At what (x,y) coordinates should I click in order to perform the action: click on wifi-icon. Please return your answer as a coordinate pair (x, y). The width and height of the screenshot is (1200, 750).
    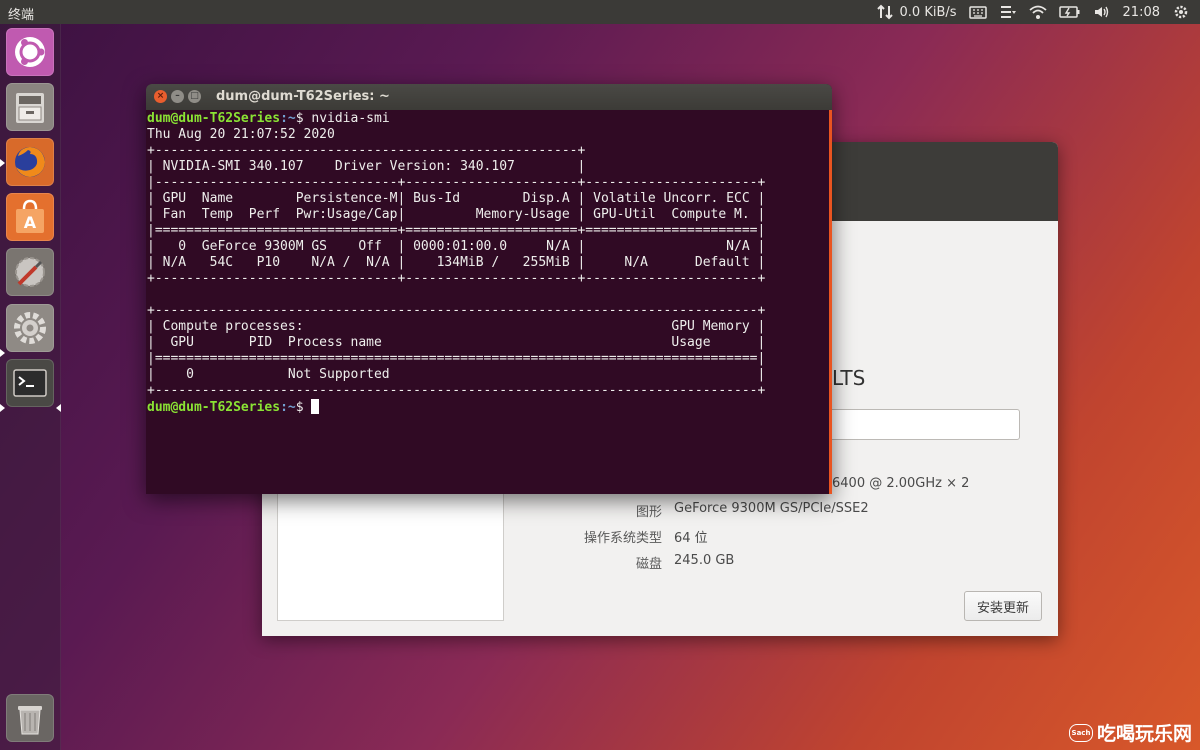
    Looking at the image, I should click on (1037, 12).